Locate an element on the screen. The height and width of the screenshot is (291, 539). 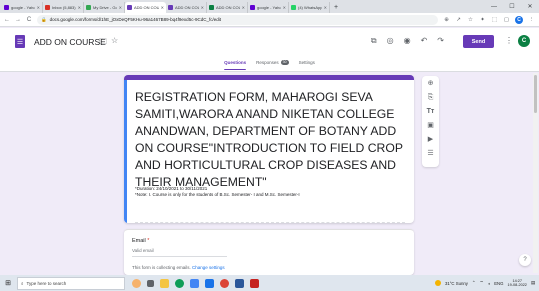
add-video-icon: ▶ is located at coordinates (430, 140).